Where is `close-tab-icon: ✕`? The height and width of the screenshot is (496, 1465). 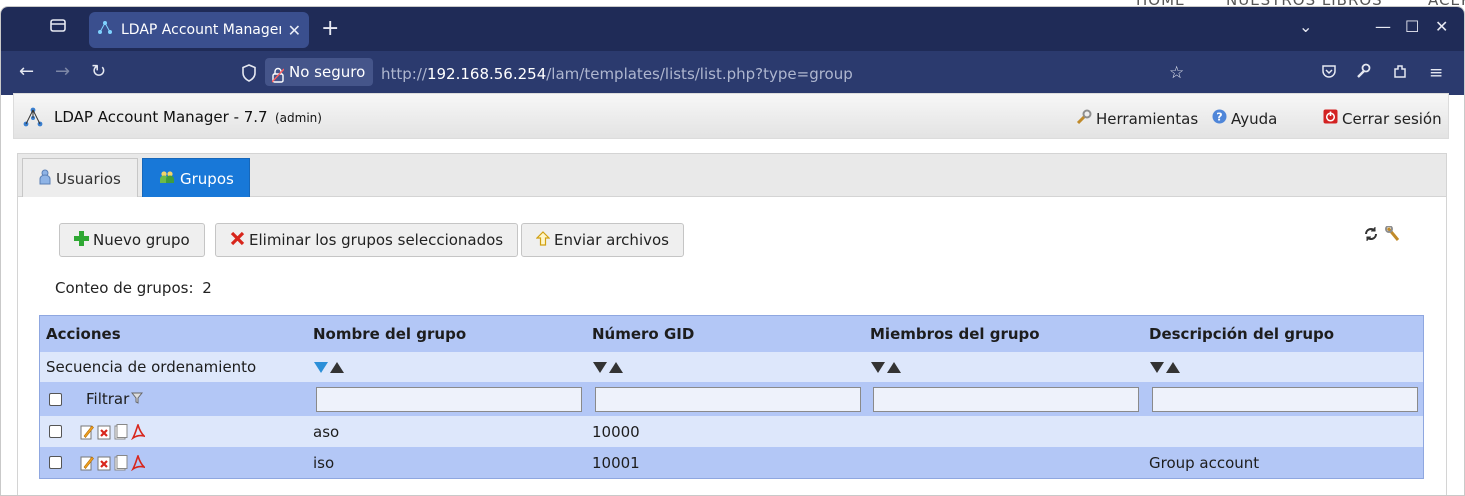
close-tab-icon: ✕ is located at coordinates (294, 30).